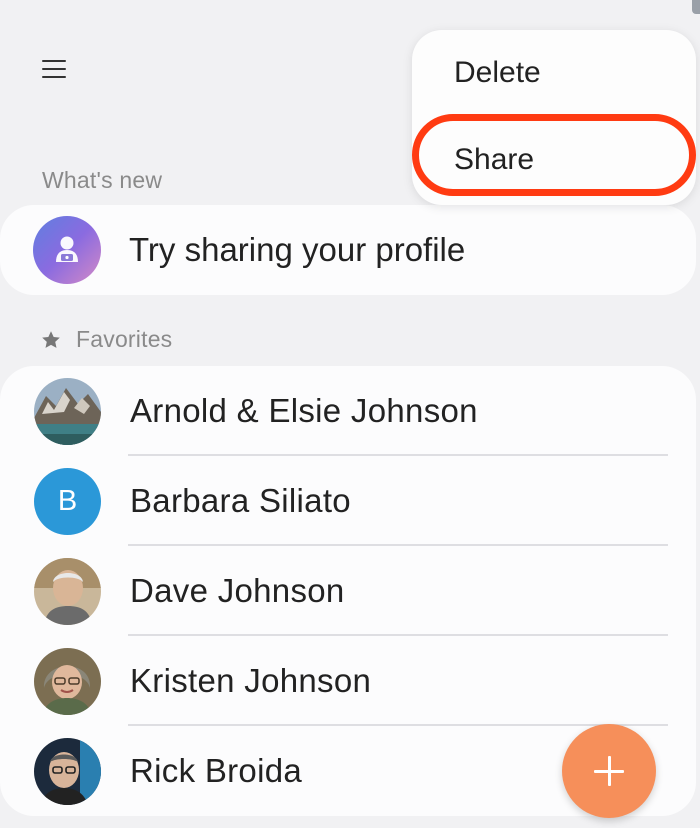 The width and height of the screenshot is (700, 828). I want to click on share-profile-card: Try sharing your profile, so click(348, 250).